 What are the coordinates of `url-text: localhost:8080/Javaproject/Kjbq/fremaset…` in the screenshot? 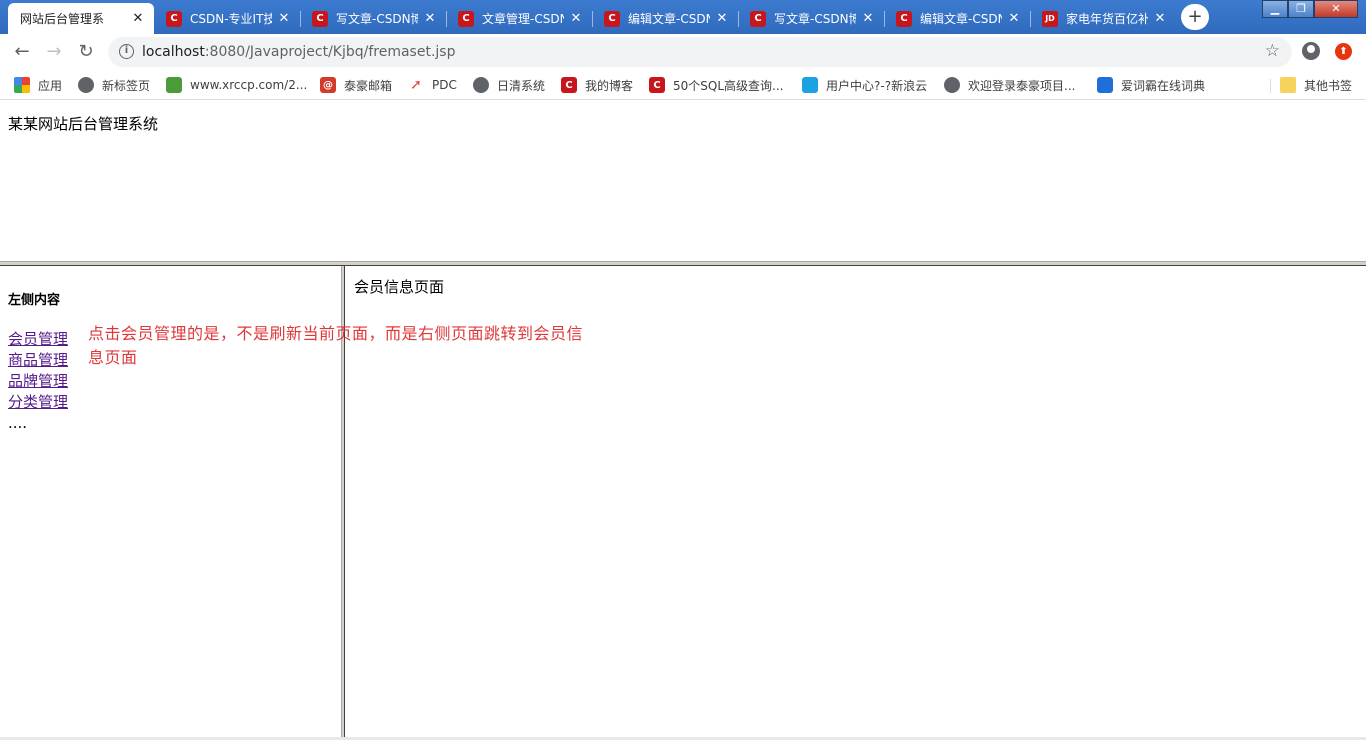 It's located at (298, 52).